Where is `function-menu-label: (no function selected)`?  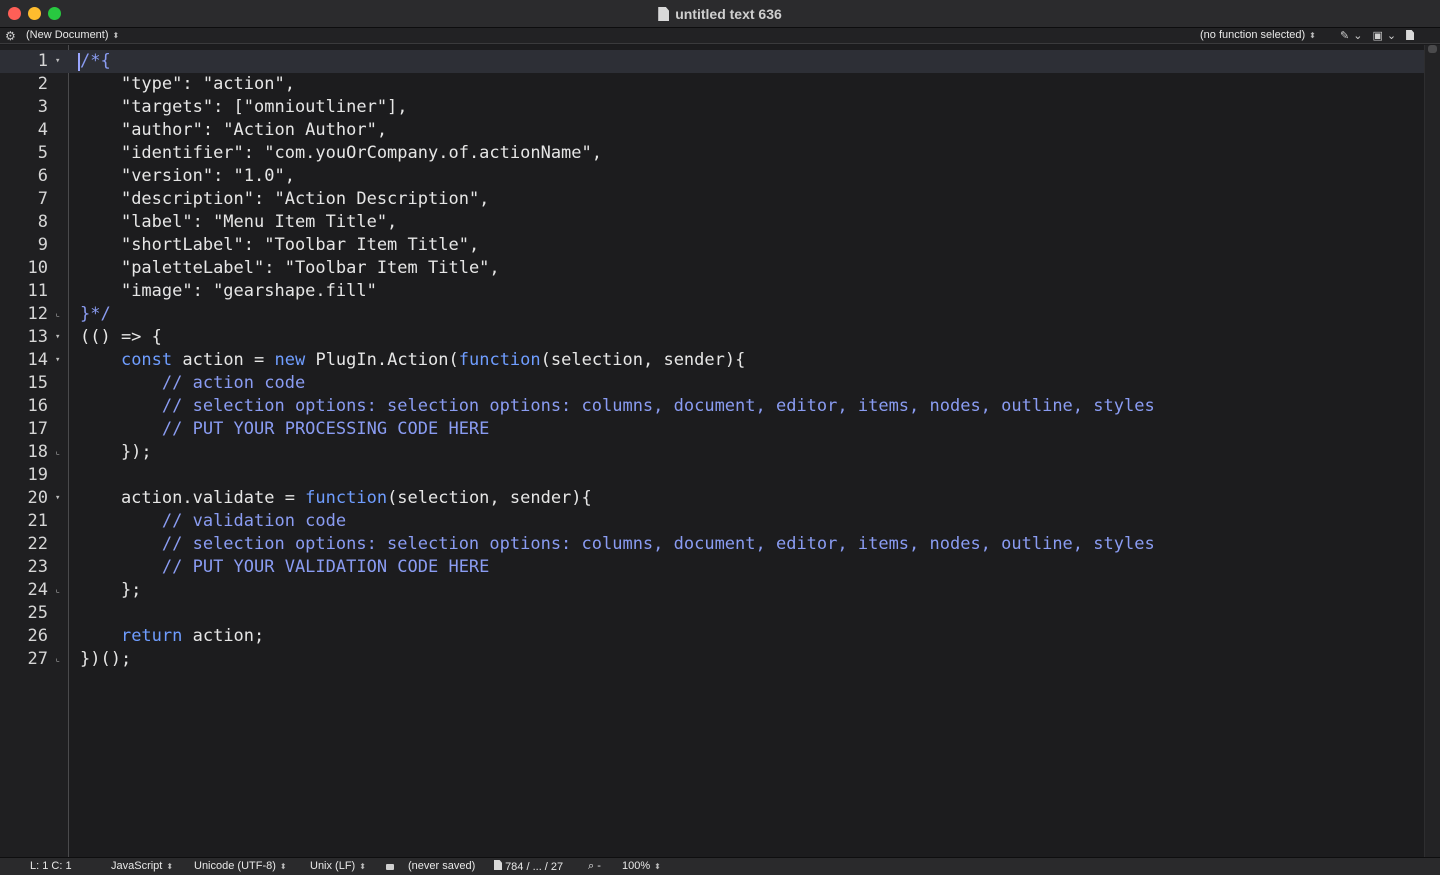
function-menu-label: (no function selected) is located at coordinates (1253, 35).